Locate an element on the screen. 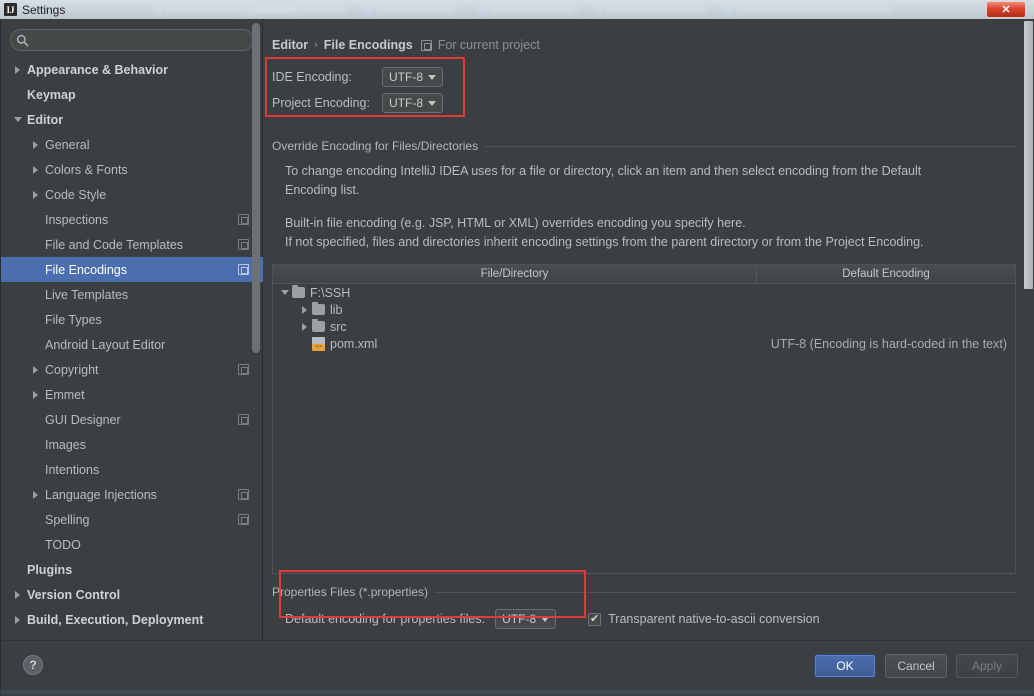 The width and height of the screenshot is (1034, 696). table-row: src is located at coordinates (644, 326).